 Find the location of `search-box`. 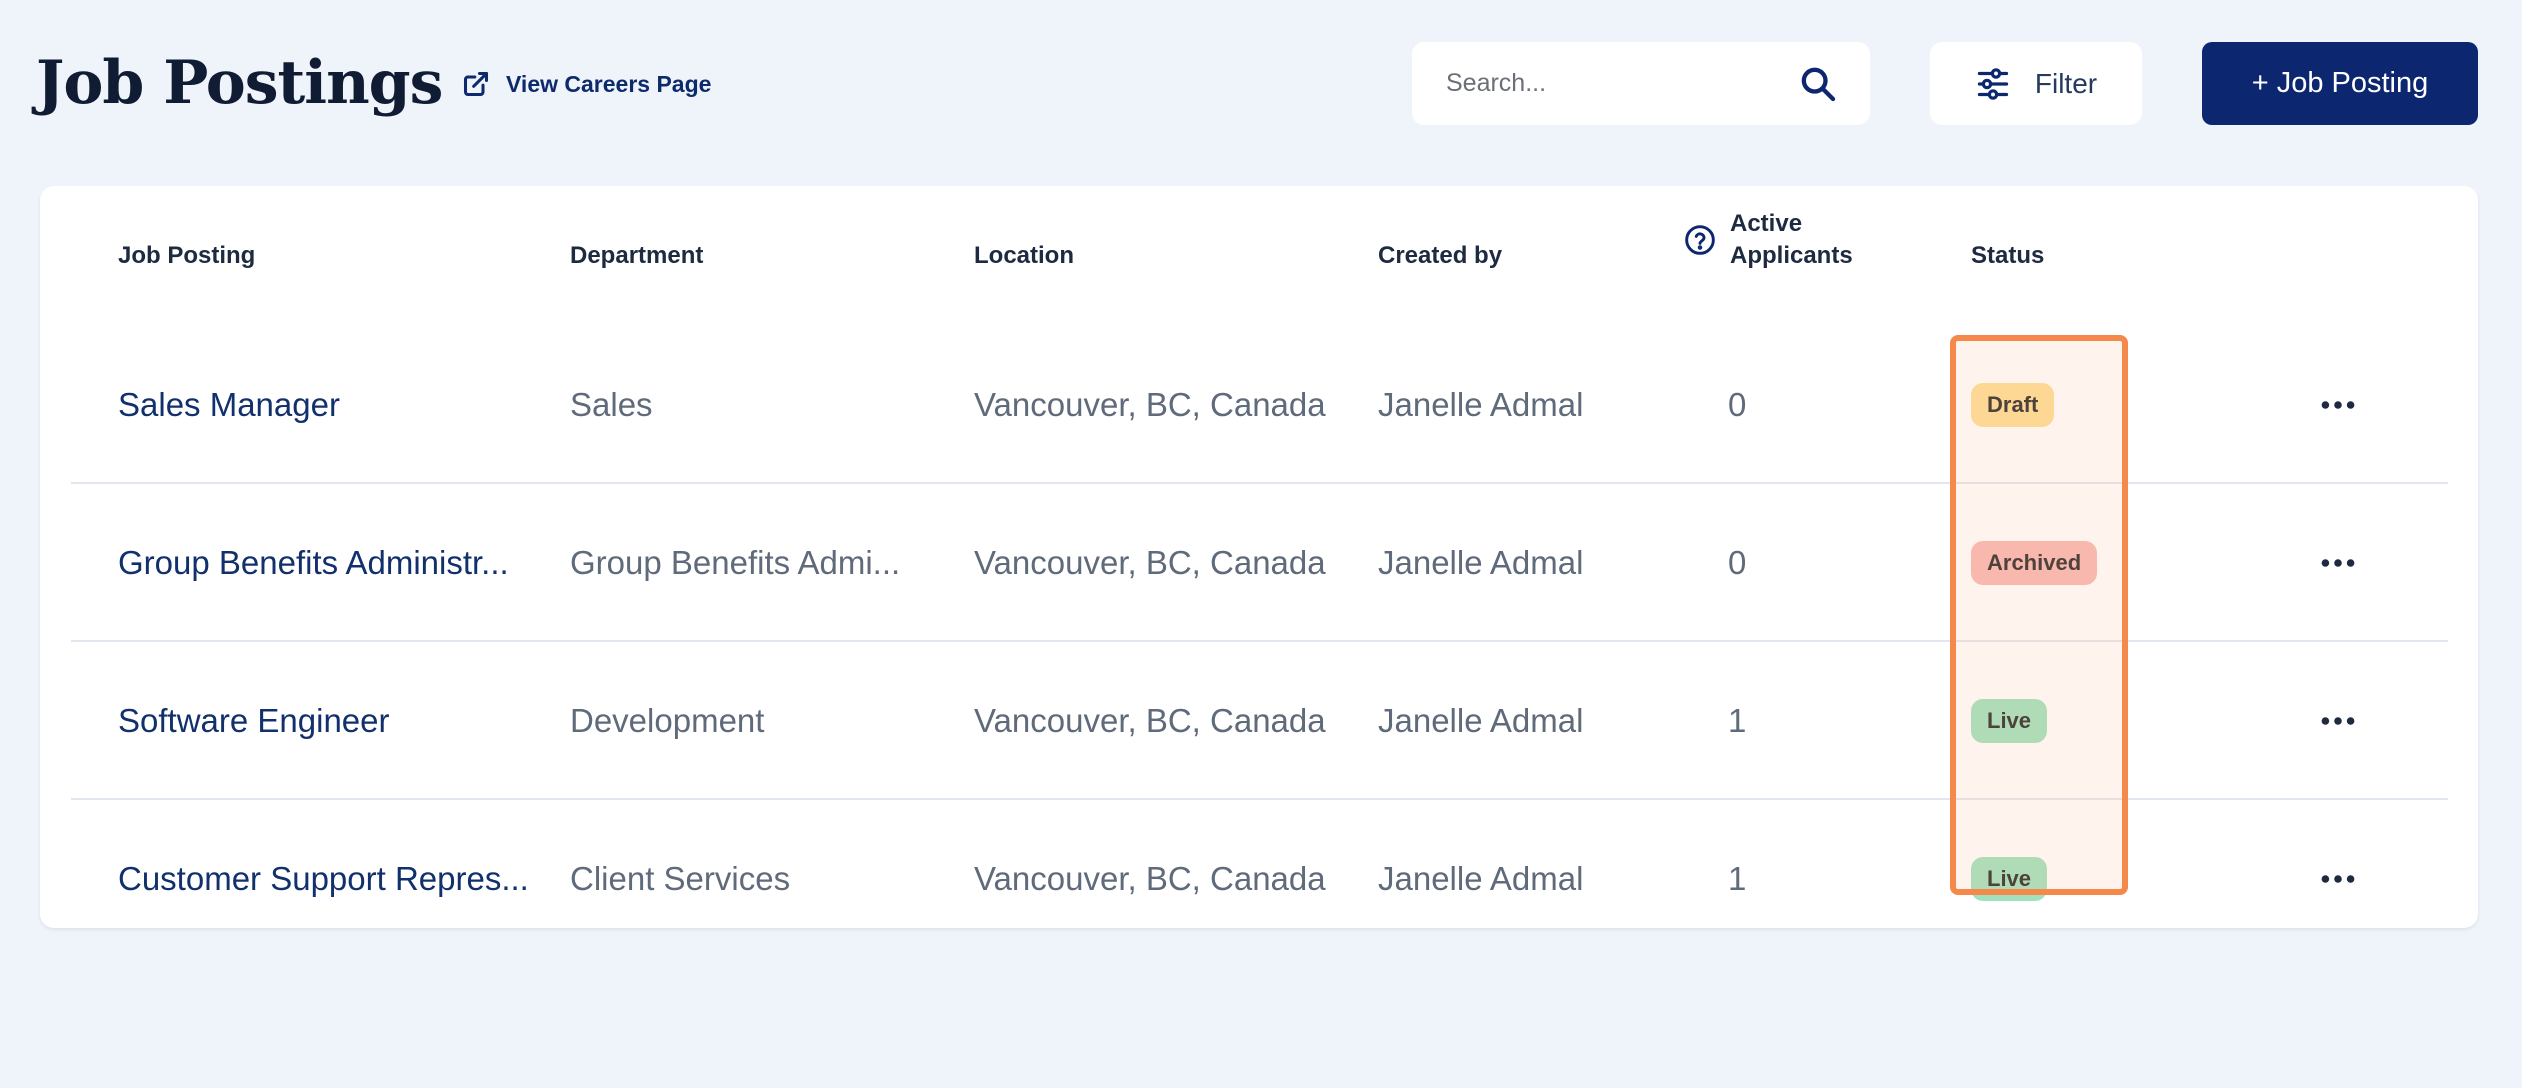

search-box is located at coordinates (1641, 83).